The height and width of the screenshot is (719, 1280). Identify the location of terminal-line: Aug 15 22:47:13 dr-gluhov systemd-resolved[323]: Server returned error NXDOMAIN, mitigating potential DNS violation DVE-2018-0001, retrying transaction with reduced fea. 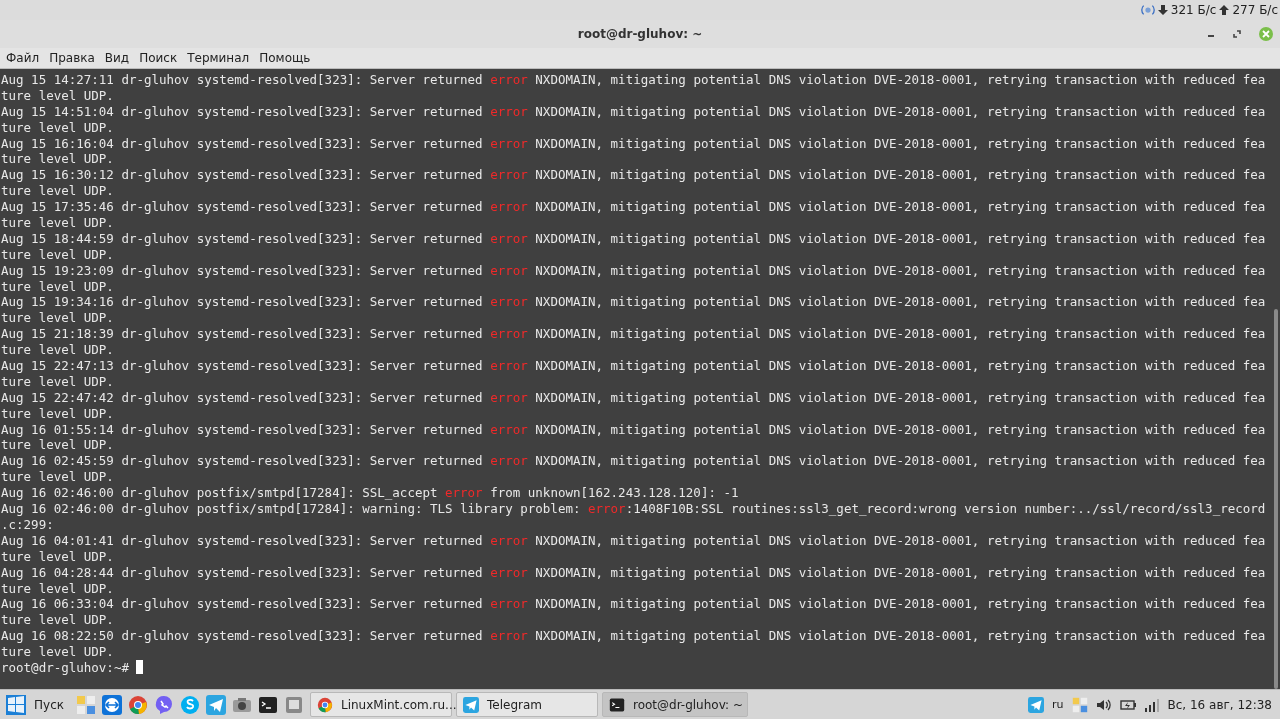
(634, 366).